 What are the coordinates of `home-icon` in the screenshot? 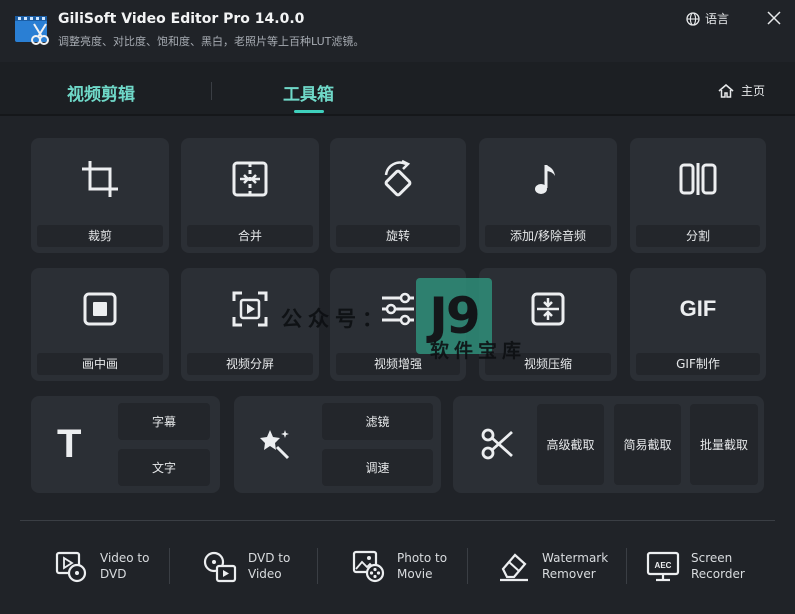 It's located at (726, 90).